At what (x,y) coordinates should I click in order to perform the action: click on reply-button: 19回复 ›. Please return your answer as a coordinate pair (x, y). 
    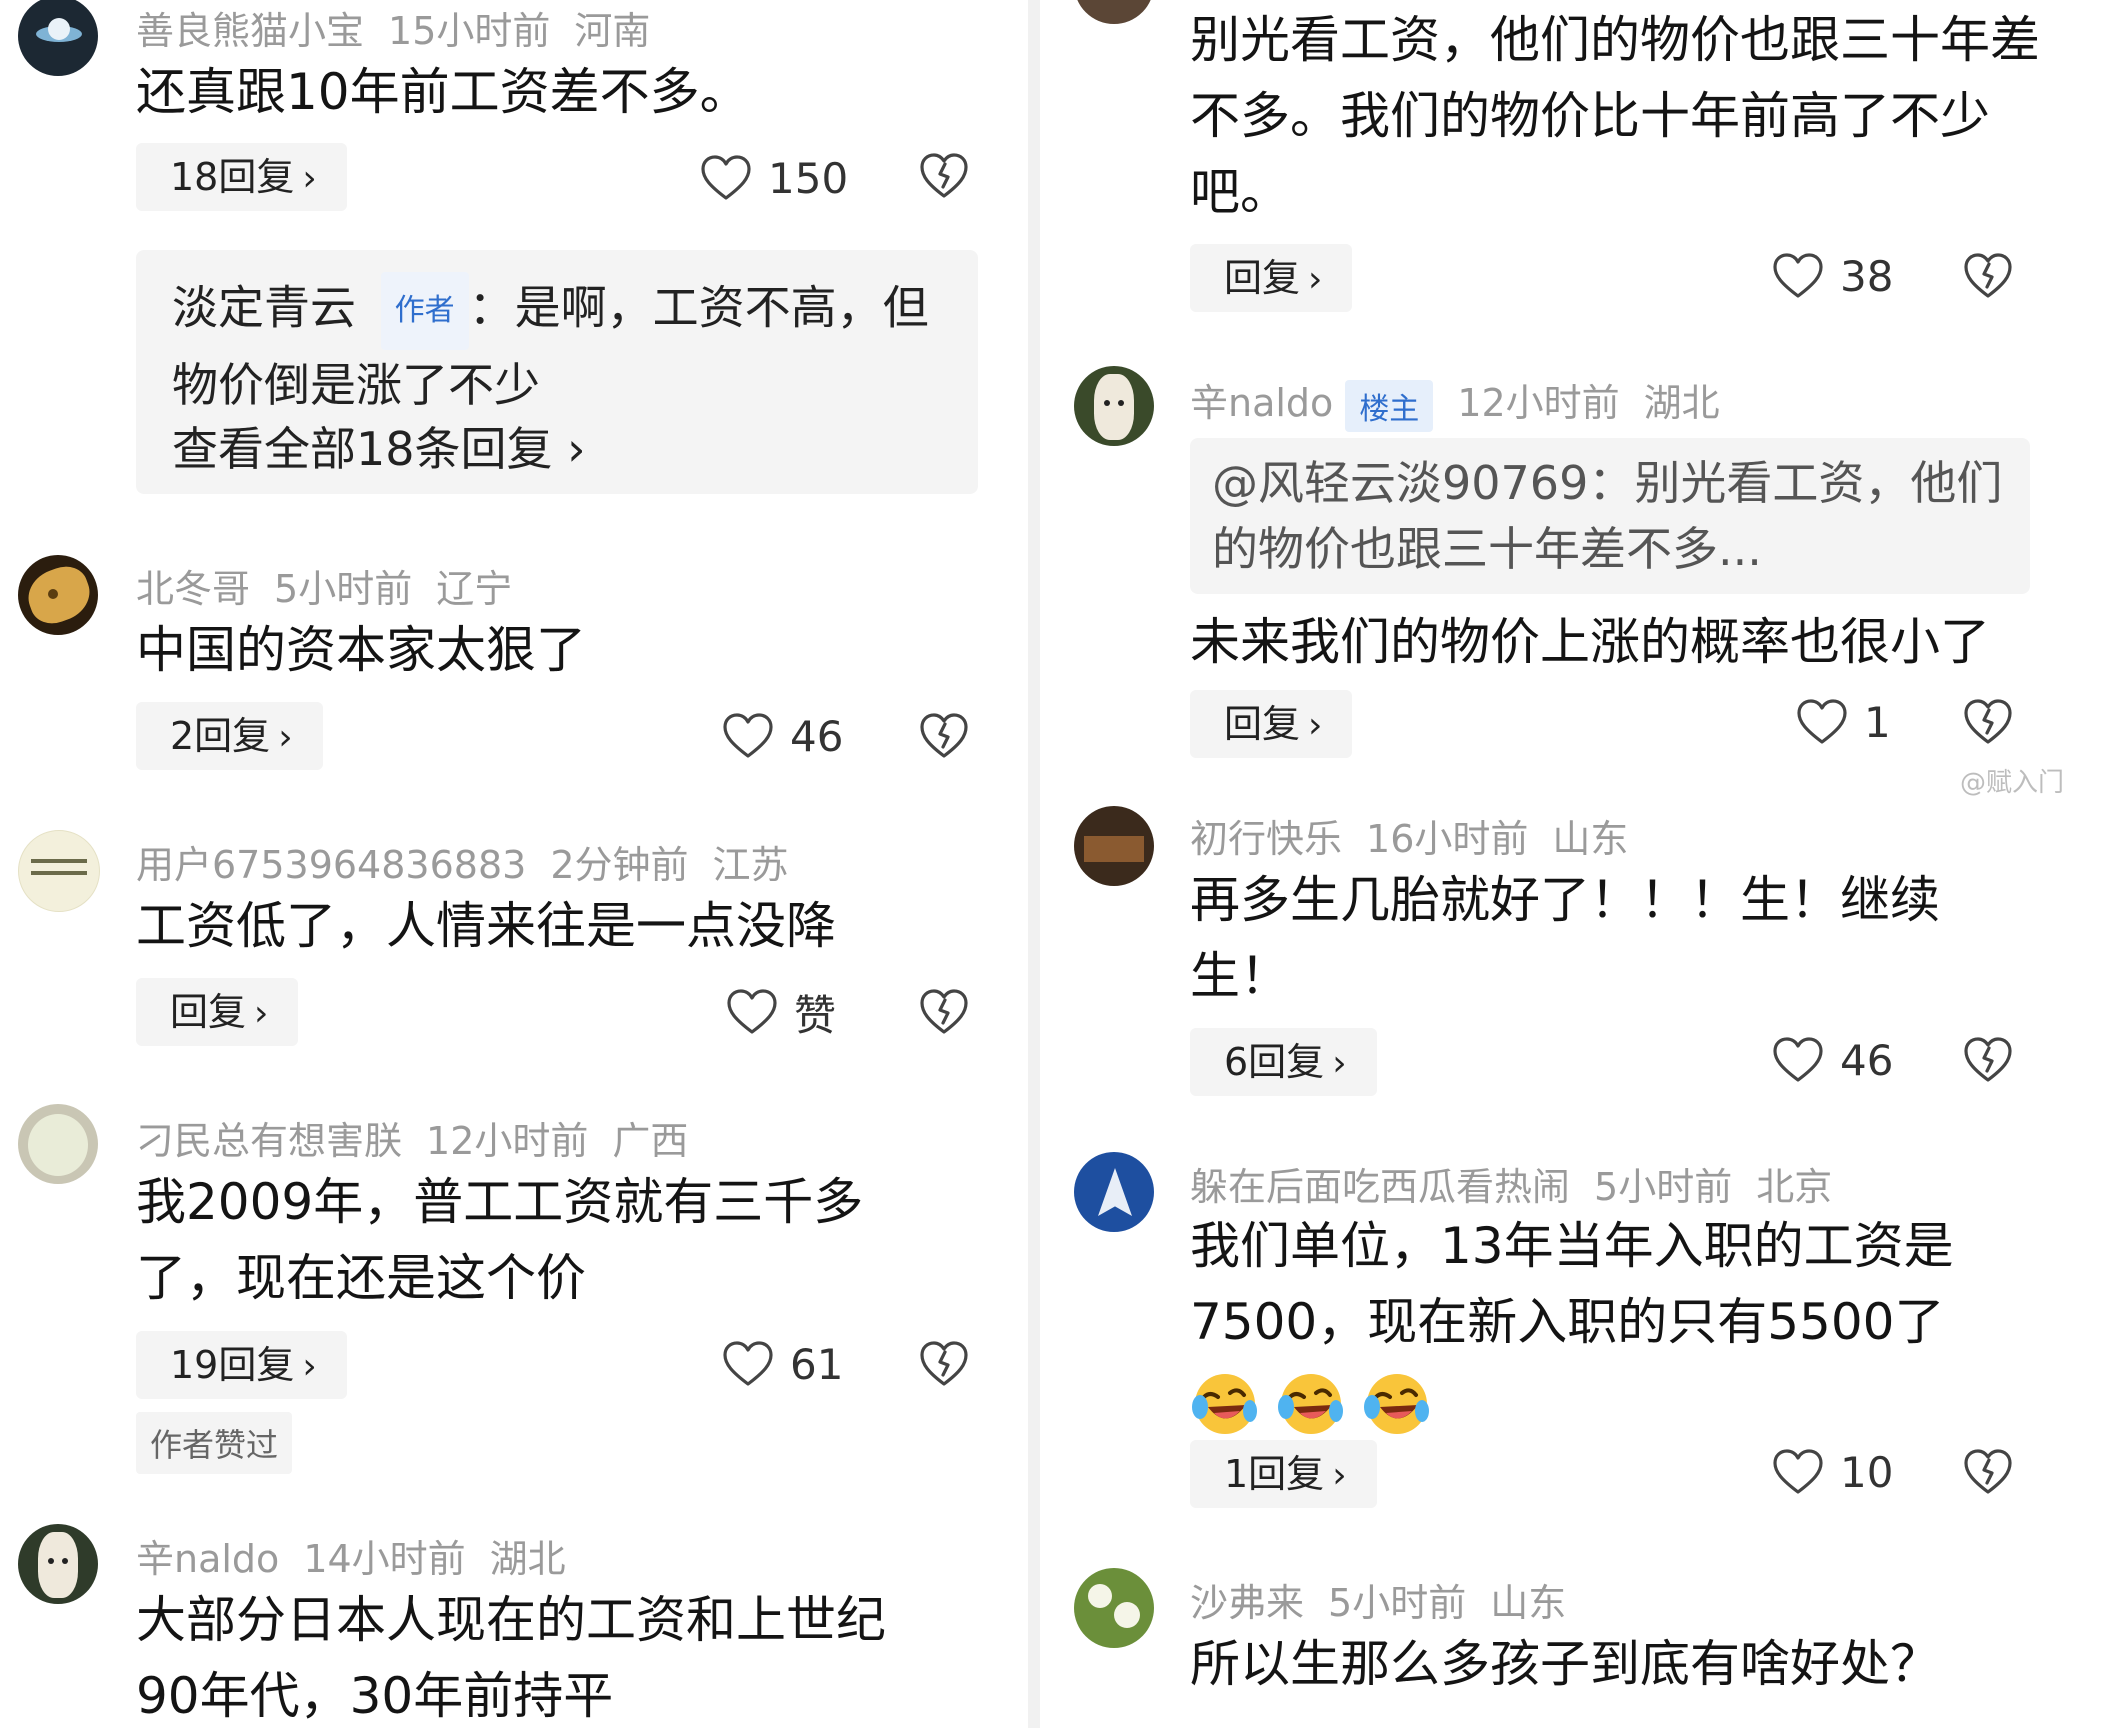
    Looking at the image, I should click on (241, 1365).